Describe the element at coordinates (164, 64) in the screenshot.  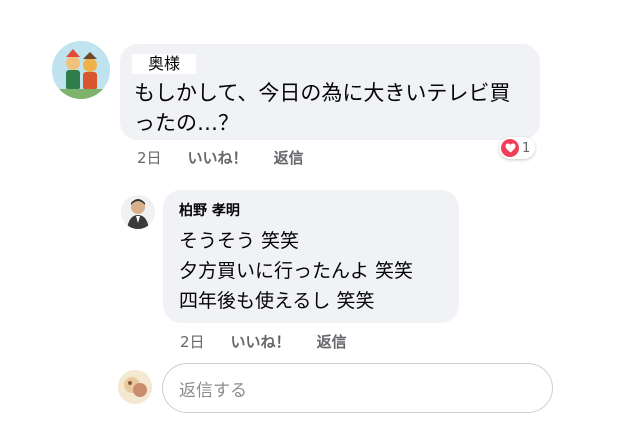
I see `comment-author: 奥様` at that location.